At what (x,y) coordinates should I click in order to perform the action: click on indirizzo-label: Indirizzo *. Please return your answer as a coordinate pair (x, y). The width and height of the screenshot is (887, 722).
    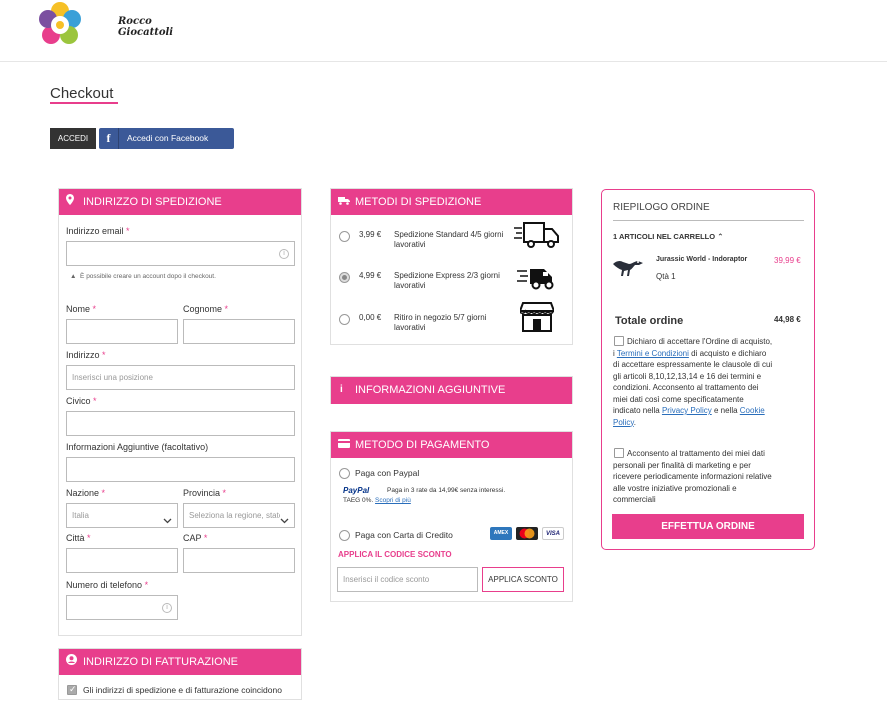
    Looking at the image, I should click on (86, 355).